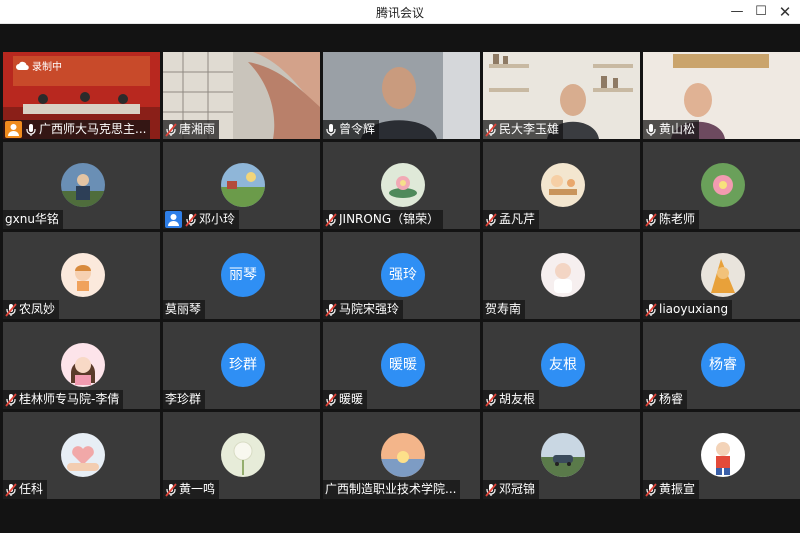 Image resolution: width=800 pixels, height=533 pixels. I want to click on participant-name: liaoyuxiang, so click(694, 309).